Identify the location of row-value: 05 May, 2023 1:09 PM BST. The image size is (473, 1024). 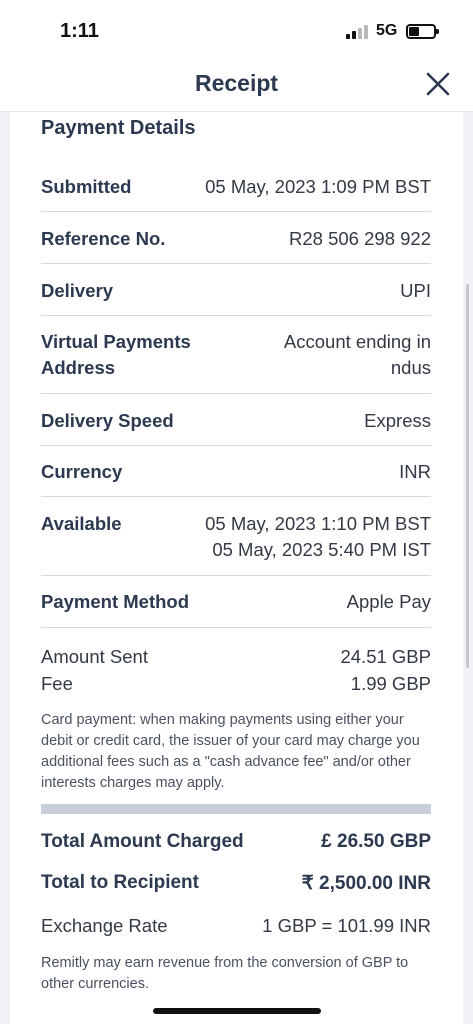
(318, 186).